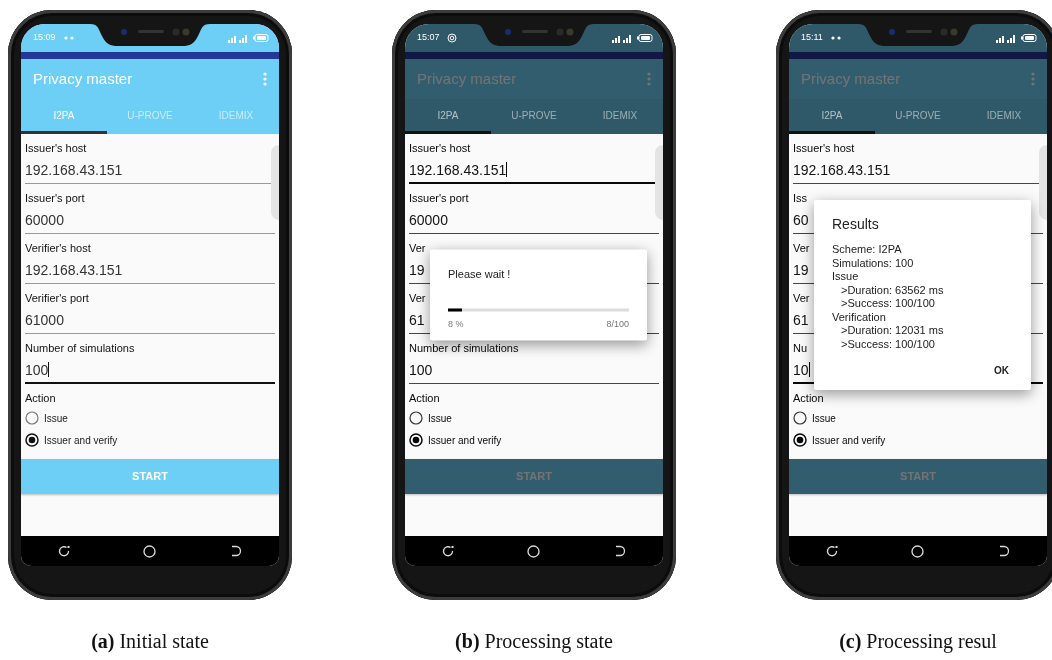 This screenshot has height=660, width=1052. I want to click on progress-percent: 8 %, so click(456, 323).